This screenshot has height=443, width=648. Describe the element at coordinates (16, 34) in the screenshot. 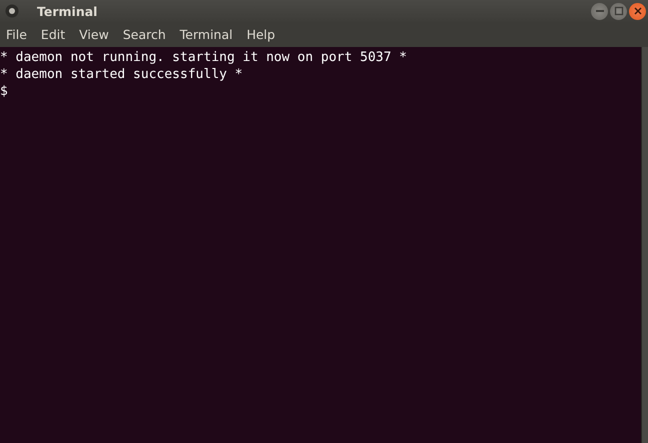

I see `menu-item: File` at that location.